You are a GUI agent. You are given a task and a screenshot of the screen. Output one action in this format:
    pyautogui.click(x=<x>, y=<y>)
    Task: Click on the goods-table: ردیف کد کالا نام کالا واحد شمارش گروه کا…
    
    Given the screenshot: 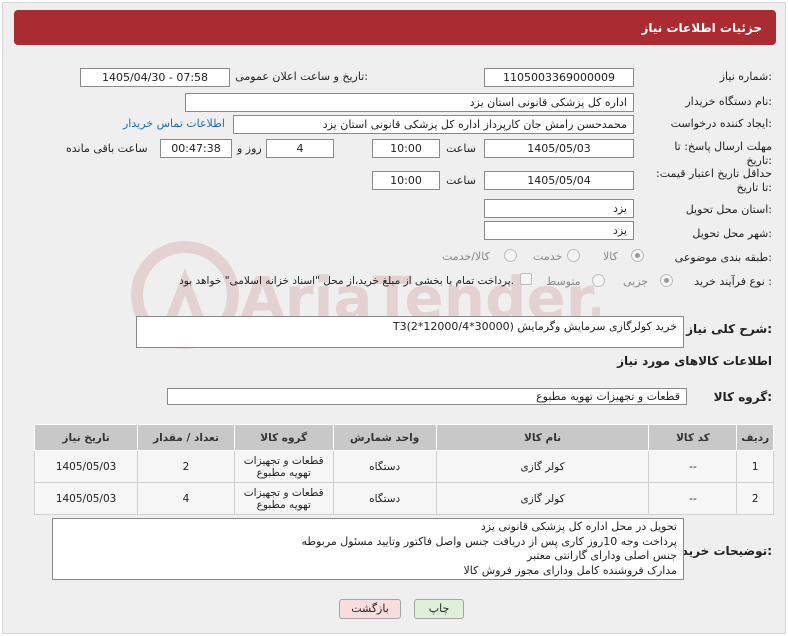 What is the action you would take?
    pyautogui.click(x=403, y=469)
    